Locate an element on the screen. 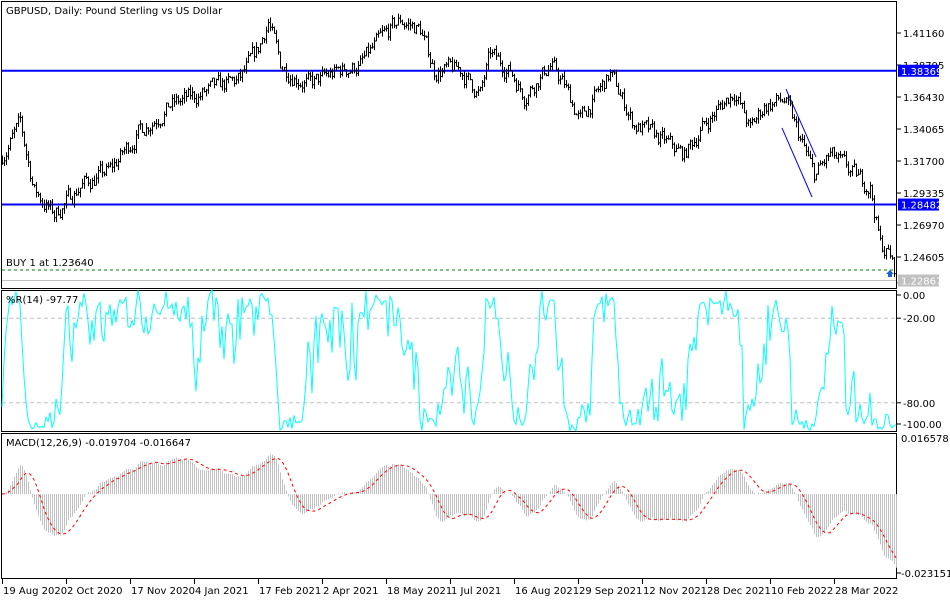  date-tick-label: 29 Sep 2021 is located at coordinates (610, 591).